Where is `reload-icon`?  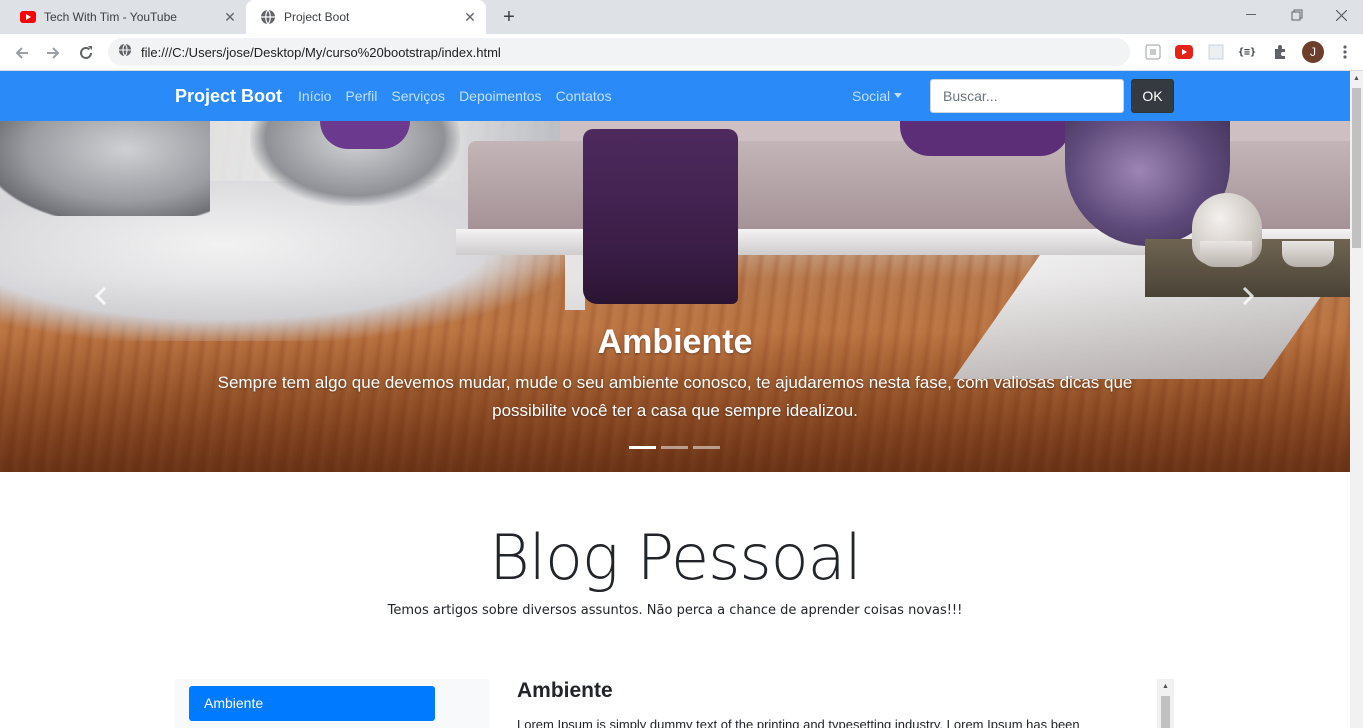
reload-icon is located at coordinates (86, 53).